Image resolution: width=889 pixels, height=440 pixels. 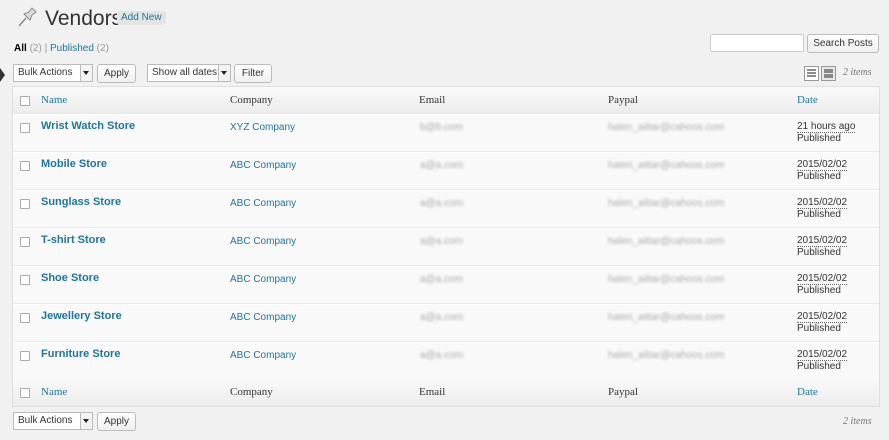 I want to click on vendor-name-link: T-shirt Store, so click(x=73, y=240).